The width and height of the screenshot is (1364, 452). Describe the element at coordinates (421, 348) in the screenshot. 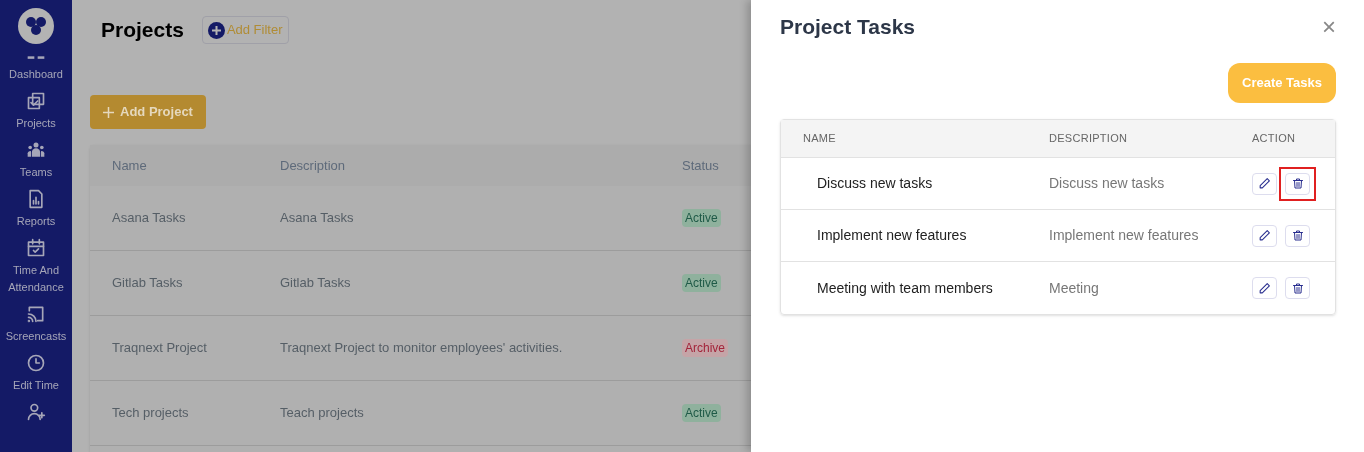

I see `table-cell-text: Traqnext Project to monitor employees' activities.` at that location.